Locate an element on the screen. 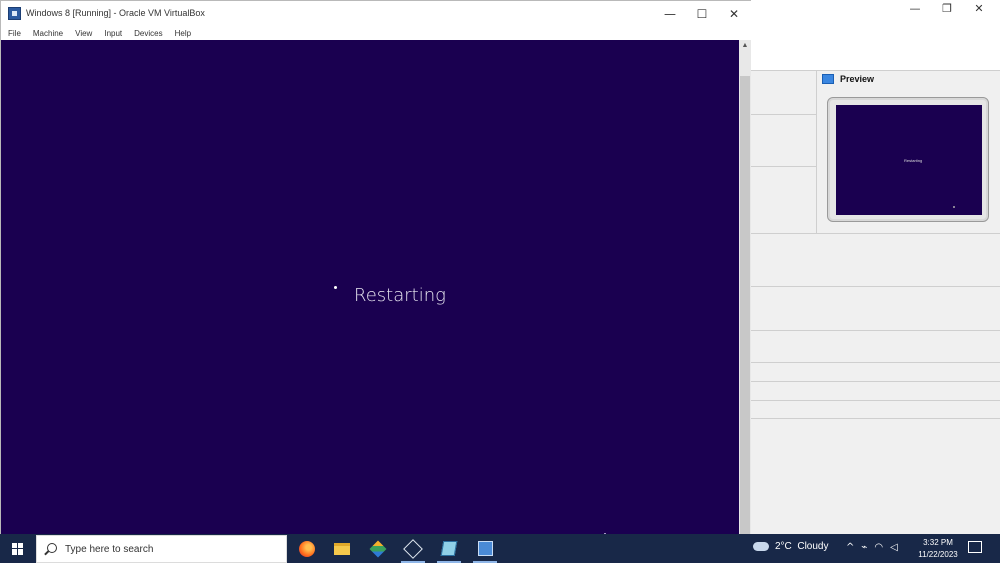 The height and width of the screenshot is (563, 1000). cloud-icon is located at coordinates (761, 546).